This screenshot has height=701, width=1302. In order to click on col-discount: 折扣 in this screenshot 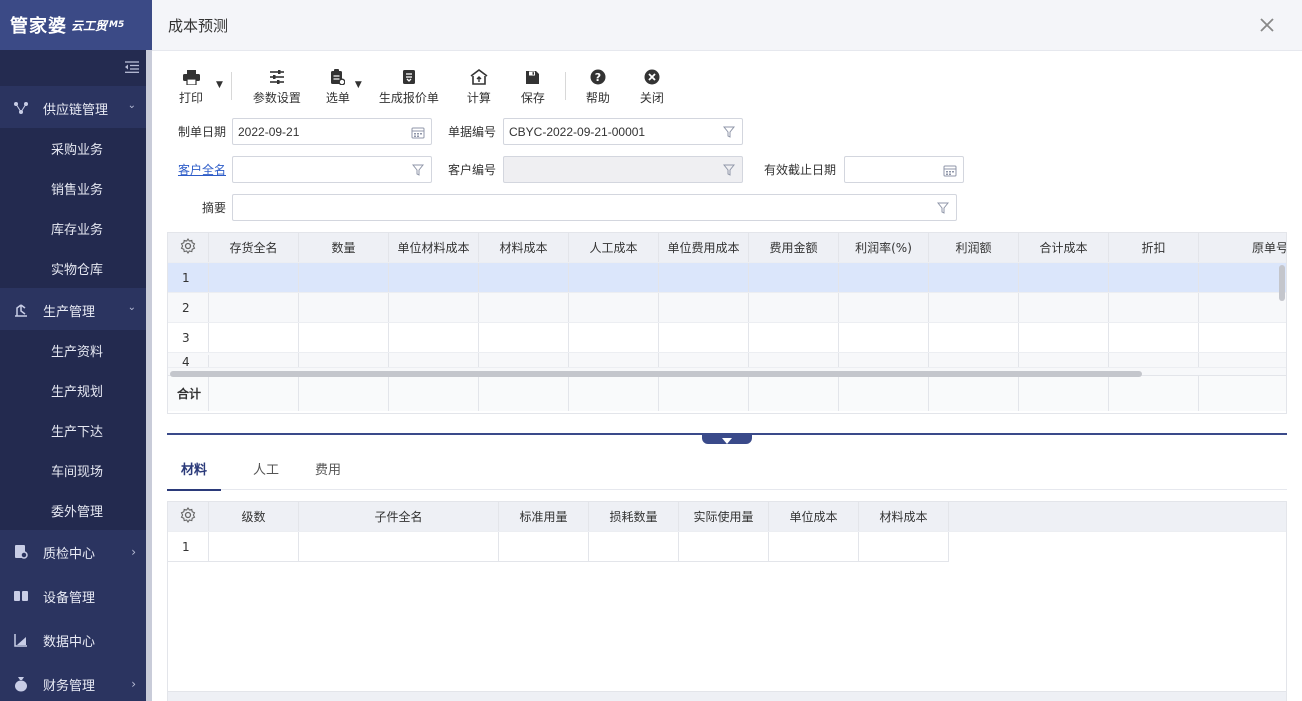, I will do `click(1154, 247)`.